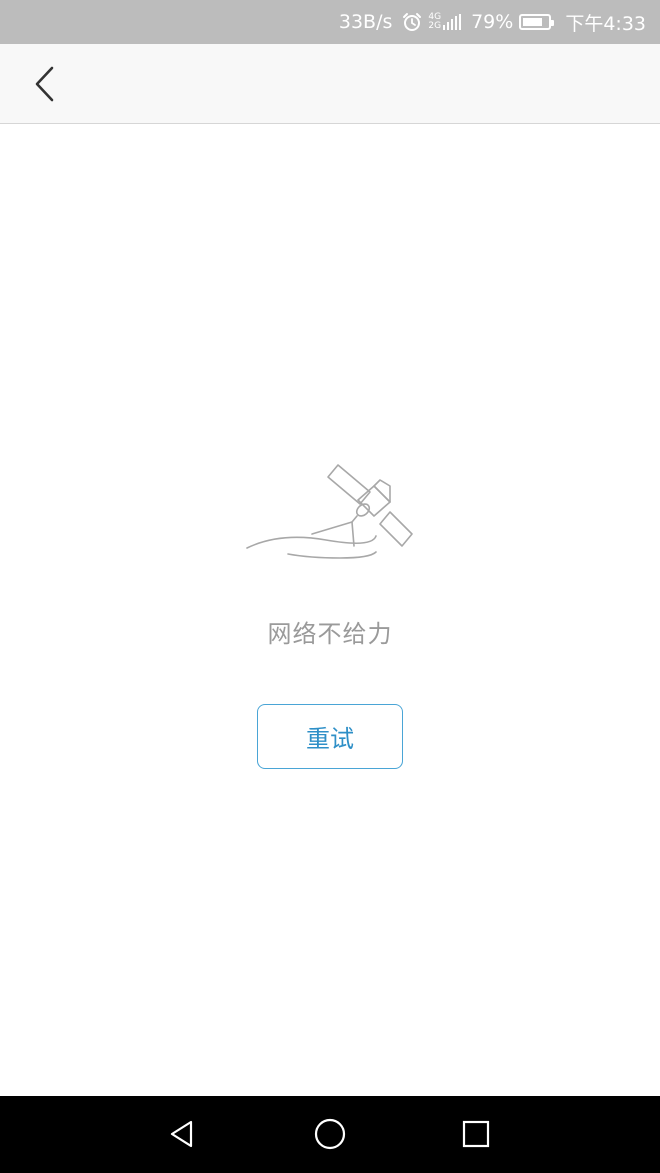 Image resolution: width=660 pixels, height=1173 pixels. I want to click on back-button, so click(44, 84).